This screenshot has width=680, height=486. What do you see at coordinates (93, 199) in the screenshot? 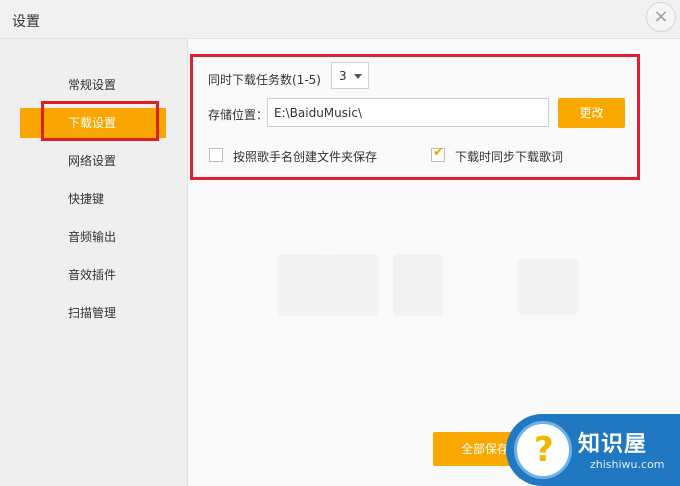
I see `sidebar-item-shortcuts: 快捷键` at bounding box center [93, 199].